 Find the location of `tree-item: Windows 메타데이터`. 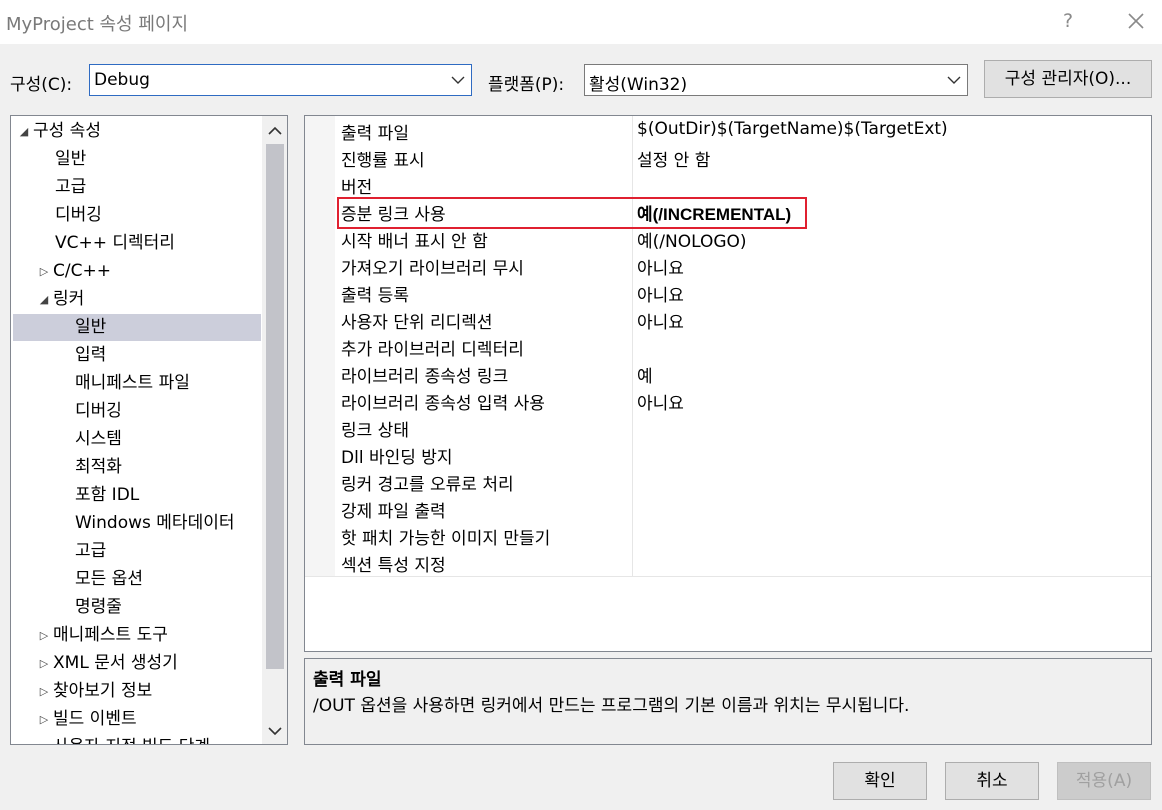

tree-item: Windows 메타데이터 is located at coordinates (155, 523).